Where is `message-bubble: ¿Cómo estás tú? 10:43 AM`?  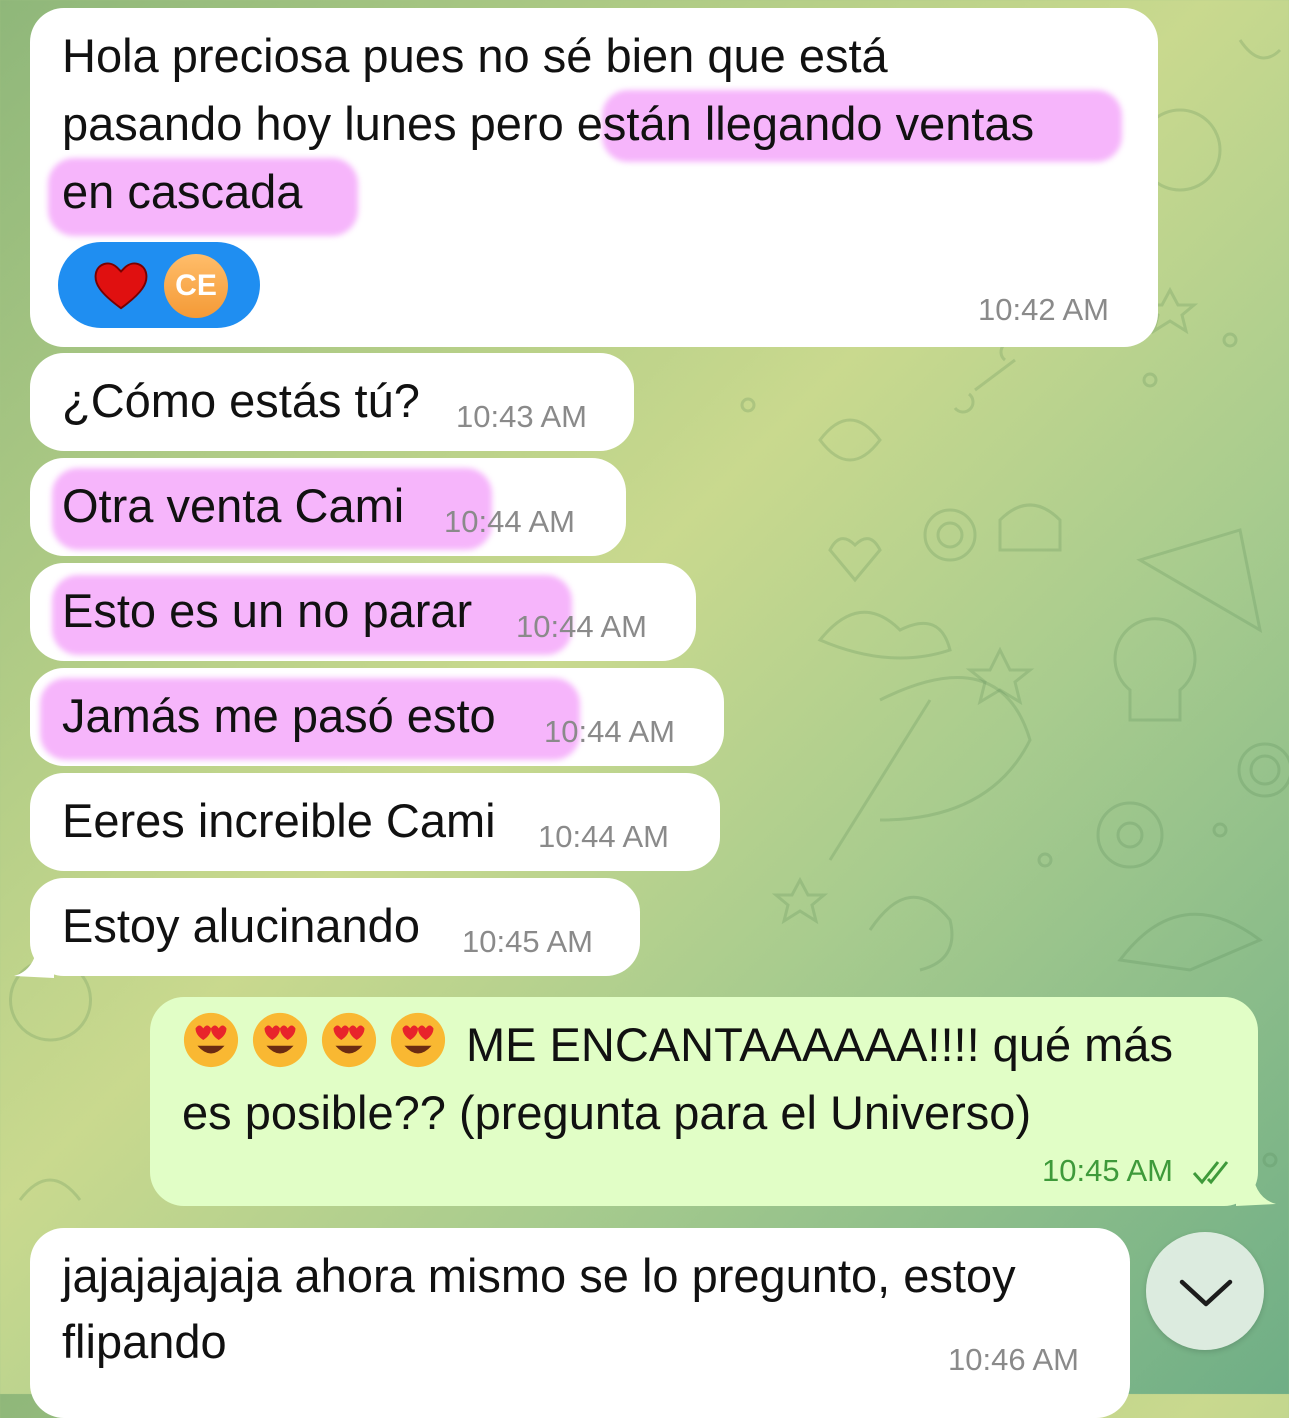 message-bubble: ¿Cómo estás tú? 10:43 AM is located at coordinates (332, 402).